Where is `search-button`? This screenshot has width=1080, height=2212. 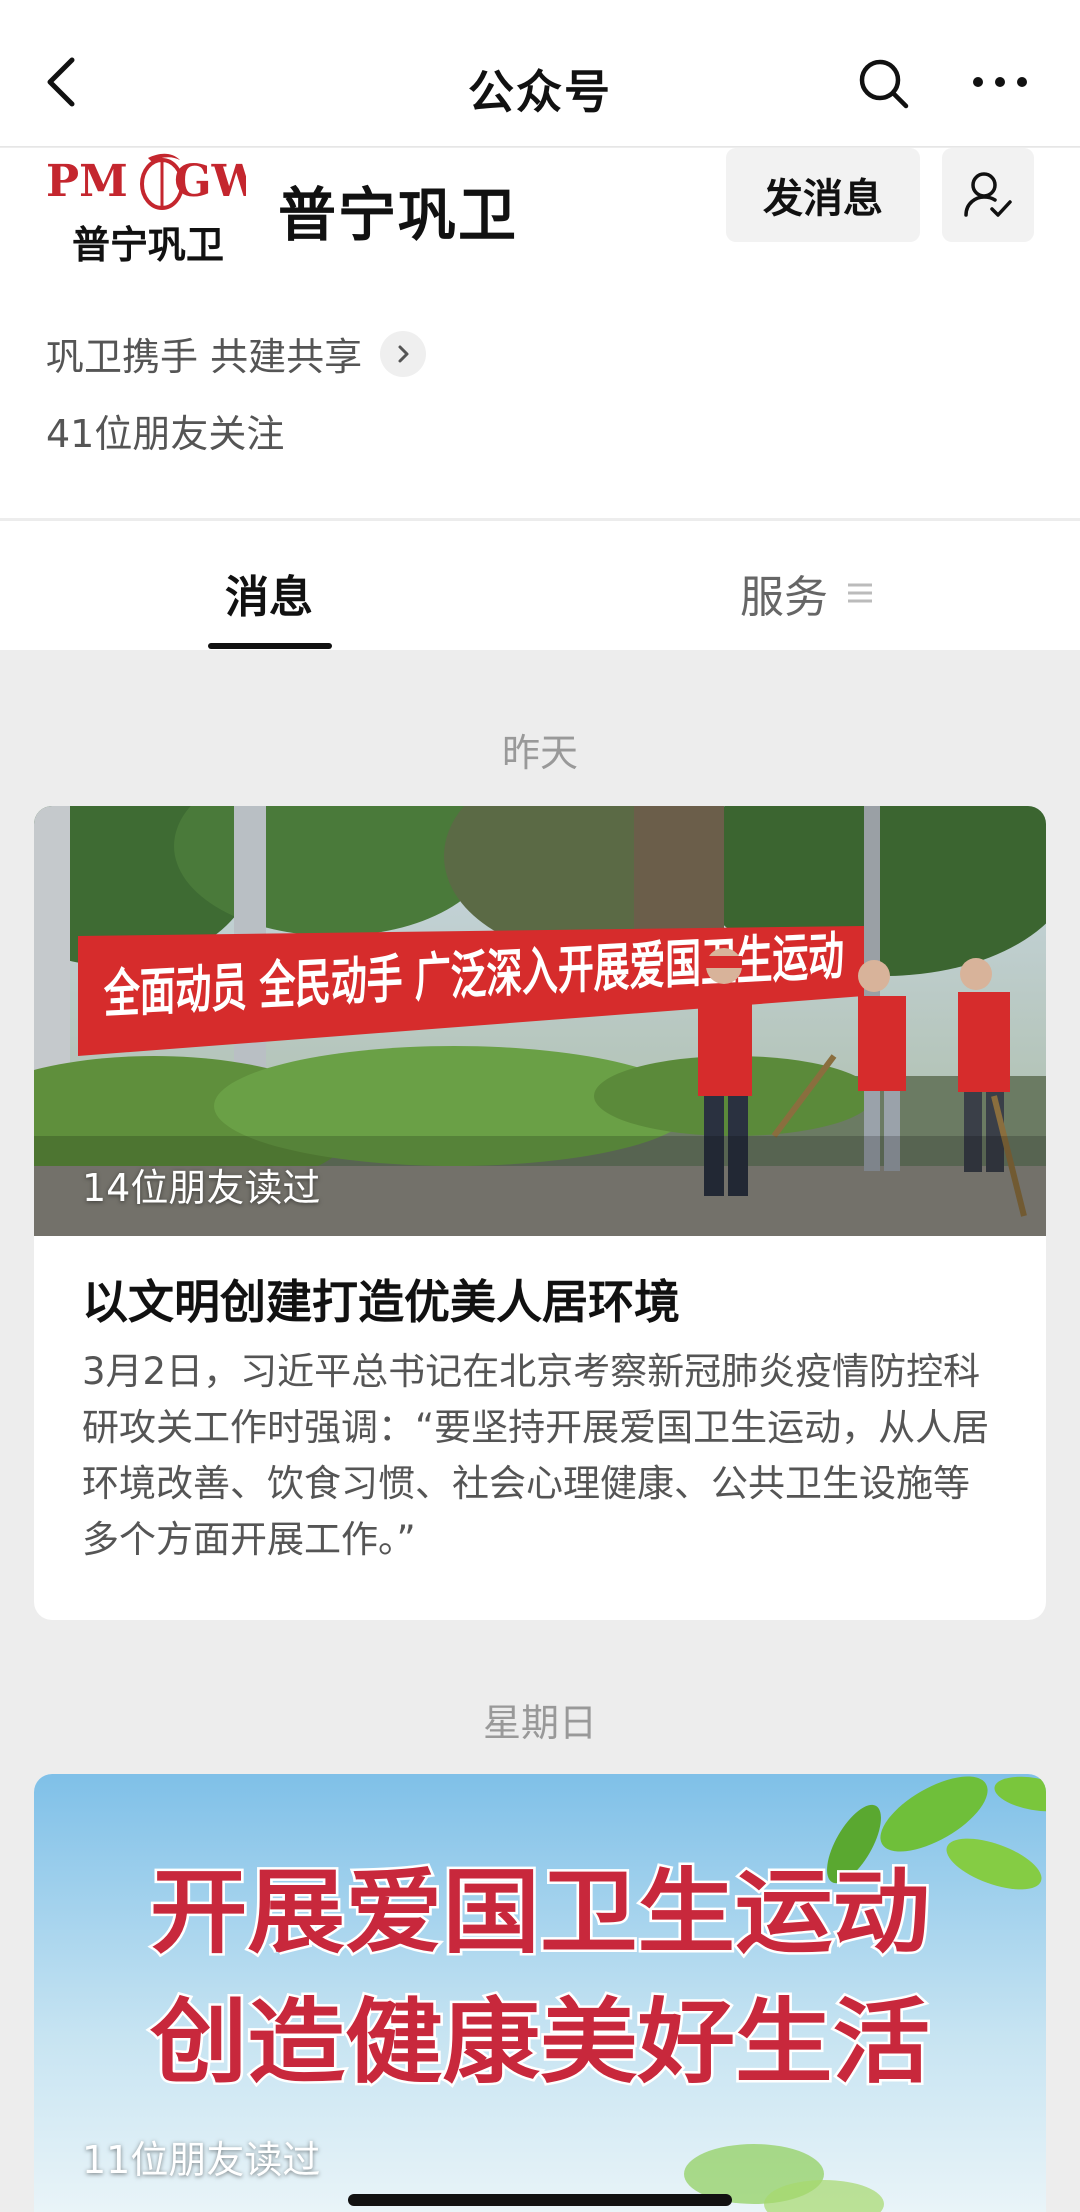
search-button is located at coordinates (884, 84).